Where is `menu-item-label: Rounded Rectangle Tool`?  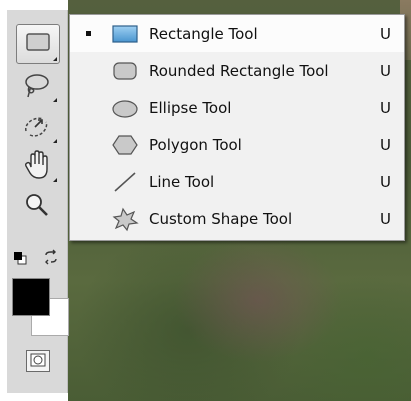
menu-item-label: Rounded Rectangle Tool is located at coordinates (239, 70).